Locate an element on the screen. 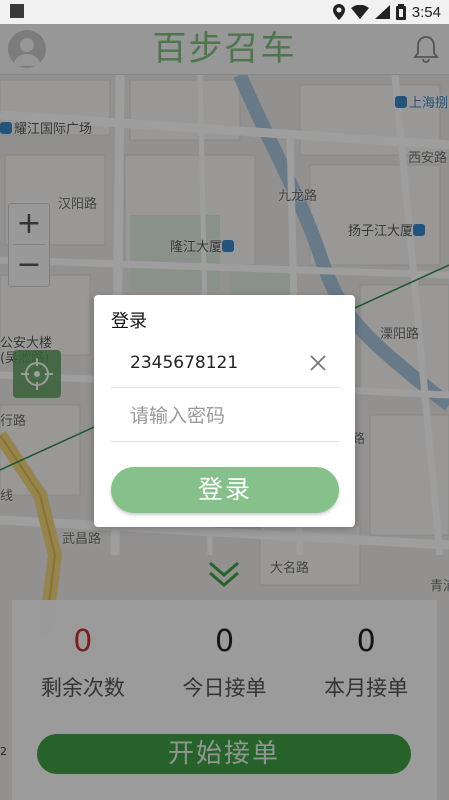 The height and width of the screenshot is (800, 449). signal-icon is located at coordinates (382, 12).